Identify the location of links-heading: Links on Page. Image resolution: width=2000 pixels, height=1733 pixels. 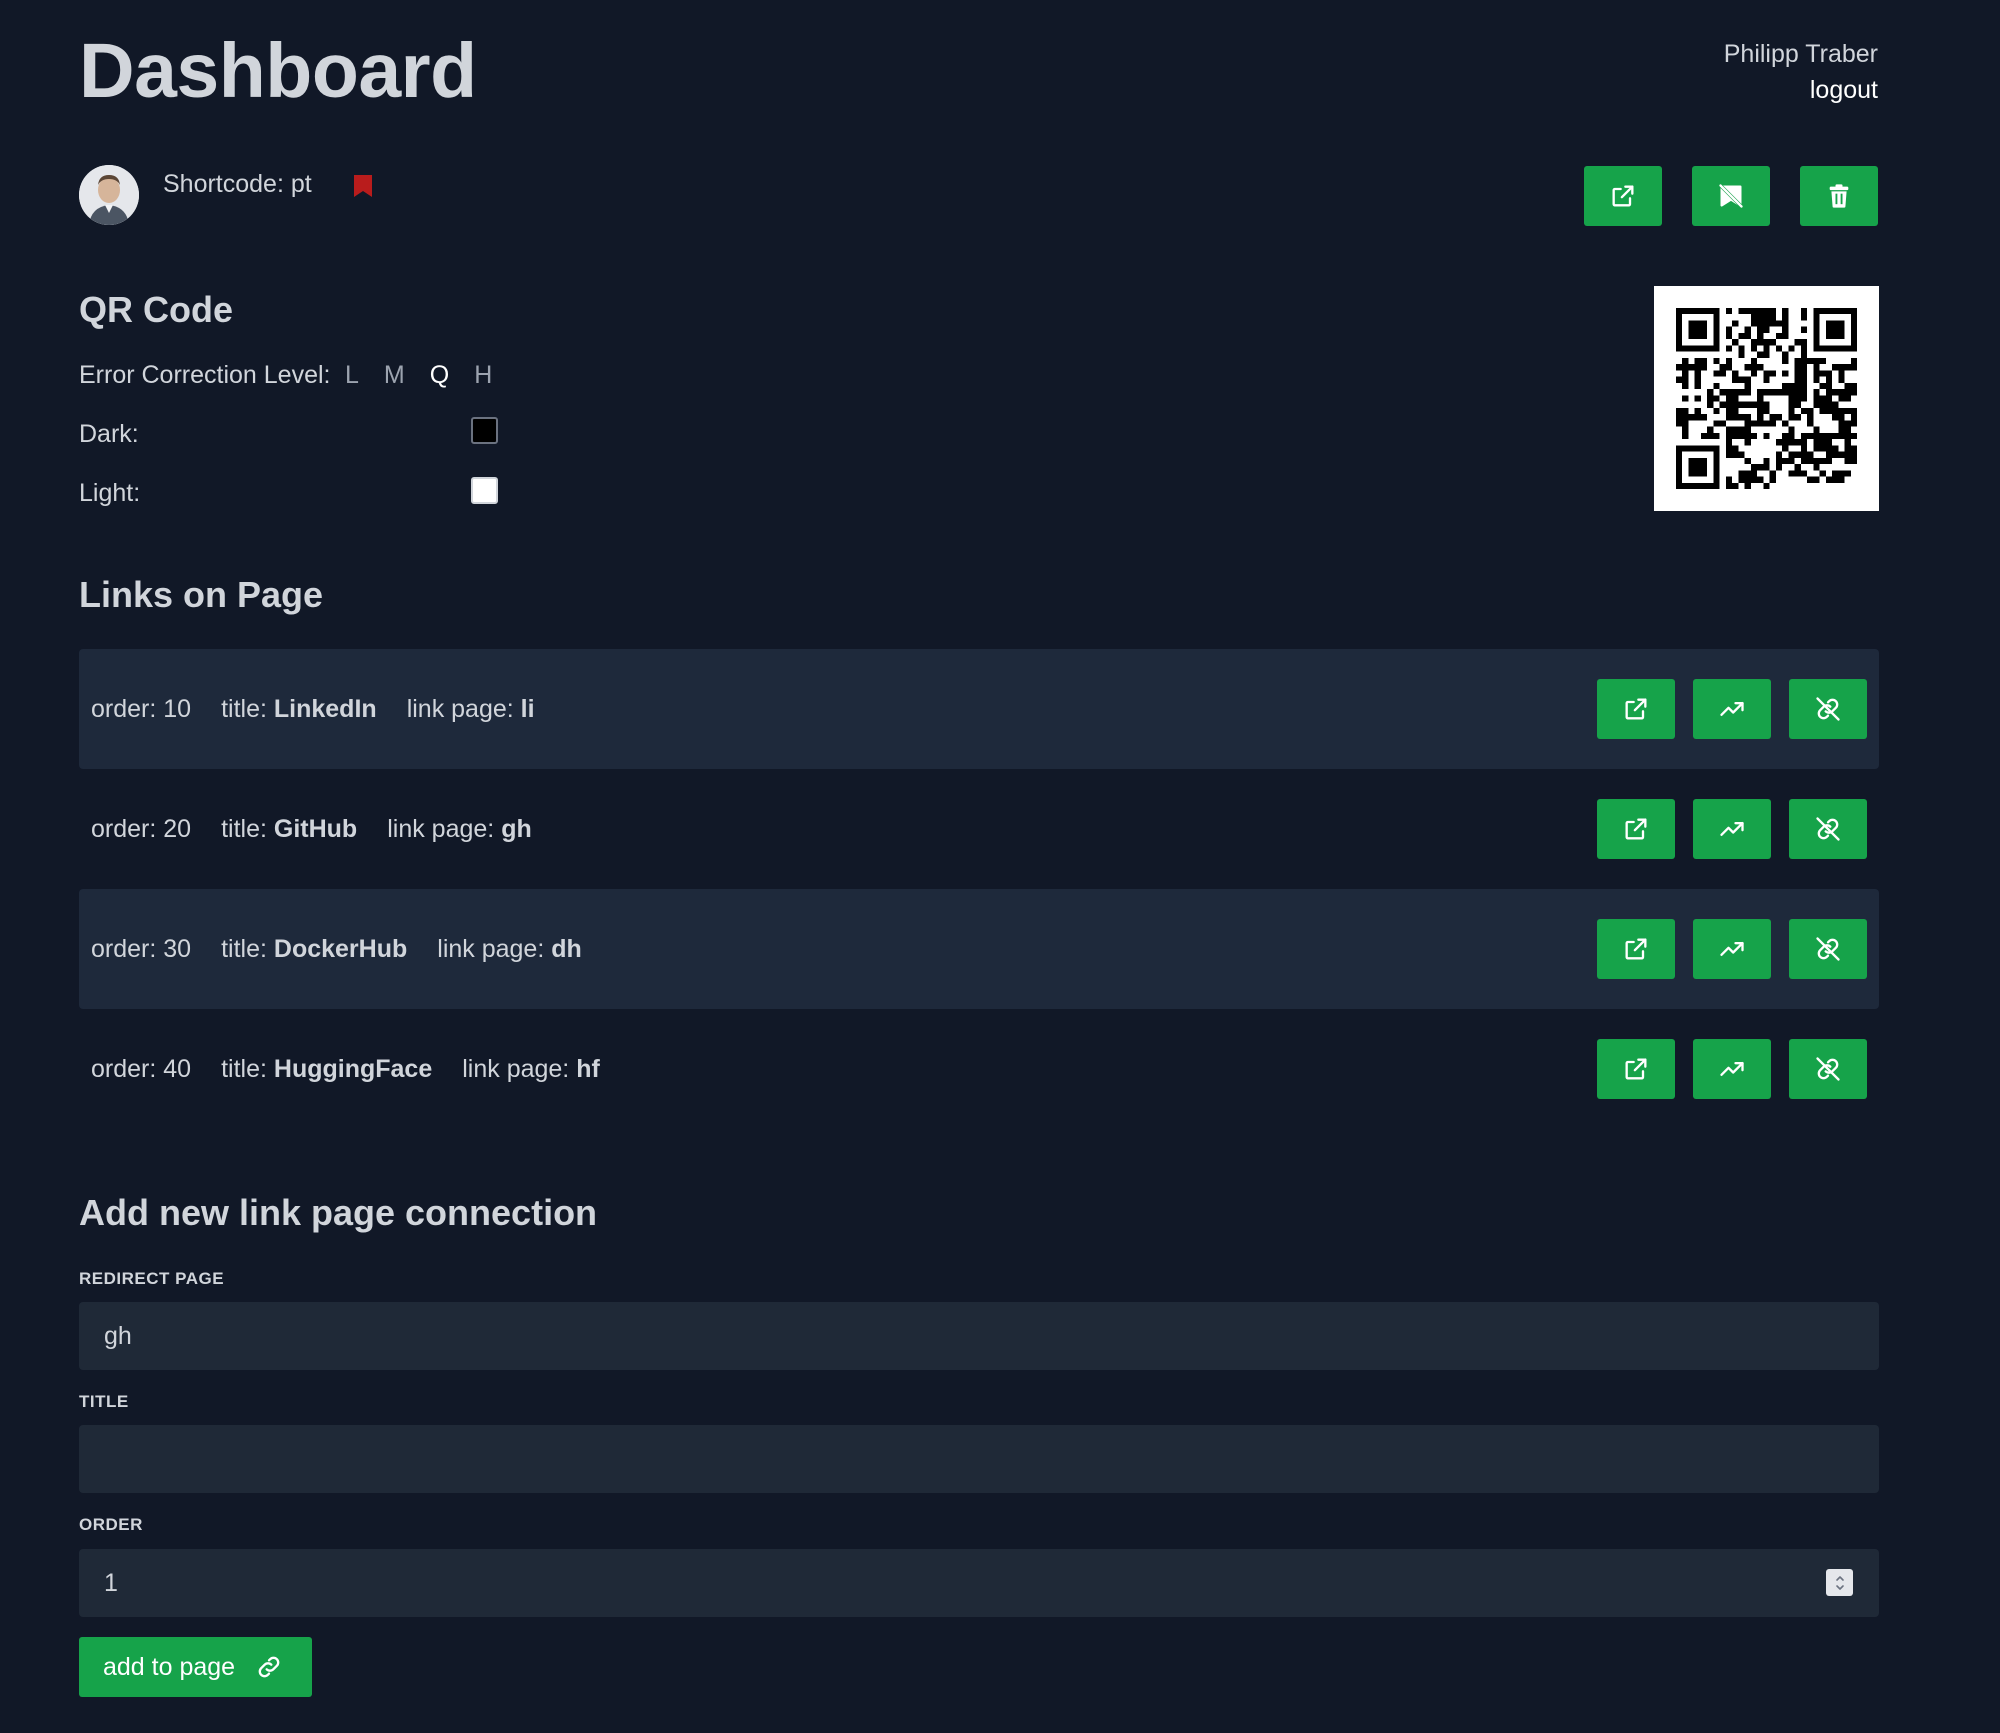
(201, 594).